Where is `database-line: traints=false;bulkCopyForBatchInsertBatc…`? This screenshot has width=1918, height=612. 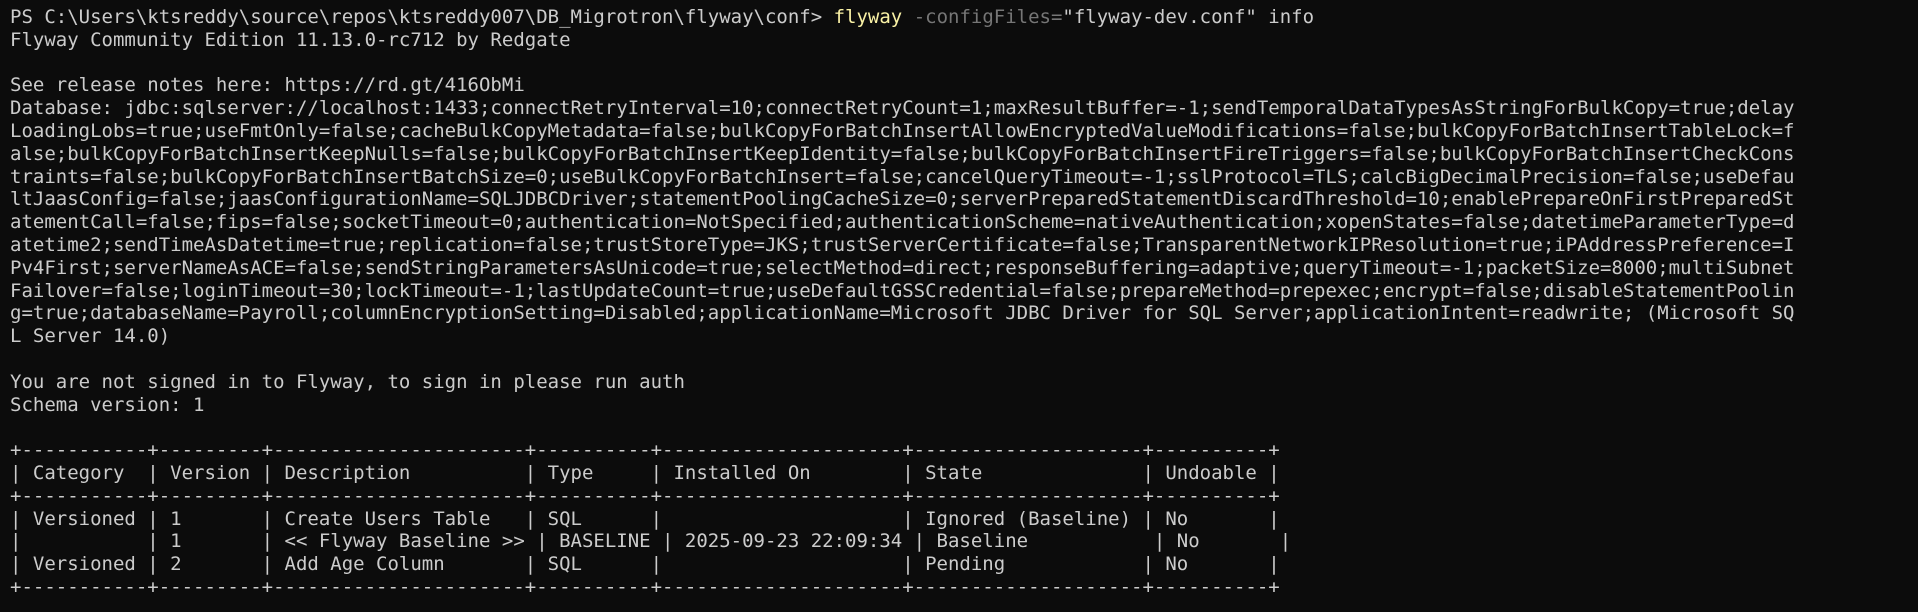
database-line: traints=false;bulkCopyForBatchInsertBatc… is located at coordinates (902, 176).